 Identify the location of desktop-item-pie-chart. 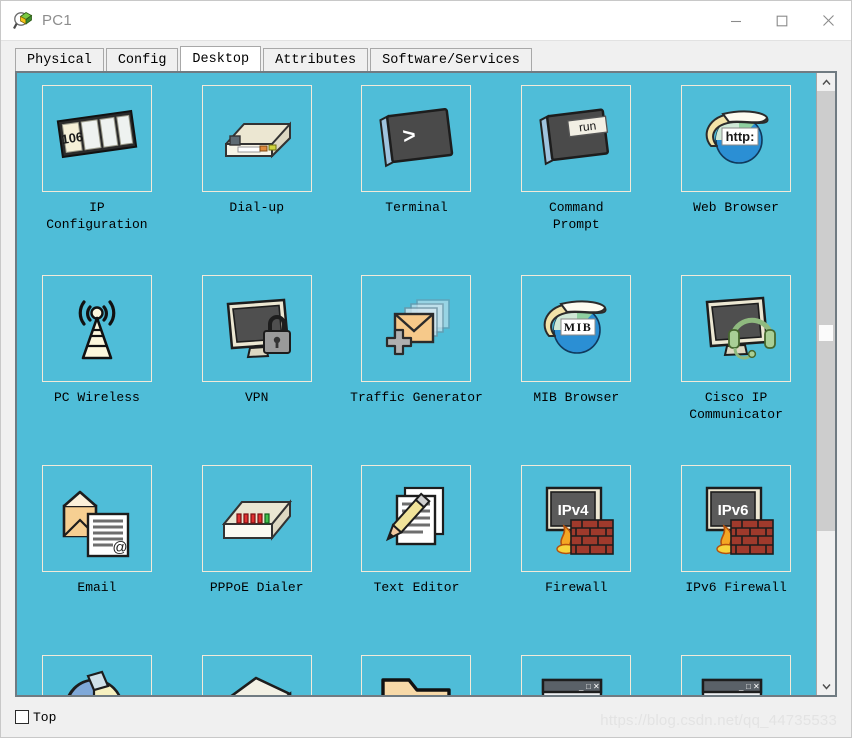
(97, 675).